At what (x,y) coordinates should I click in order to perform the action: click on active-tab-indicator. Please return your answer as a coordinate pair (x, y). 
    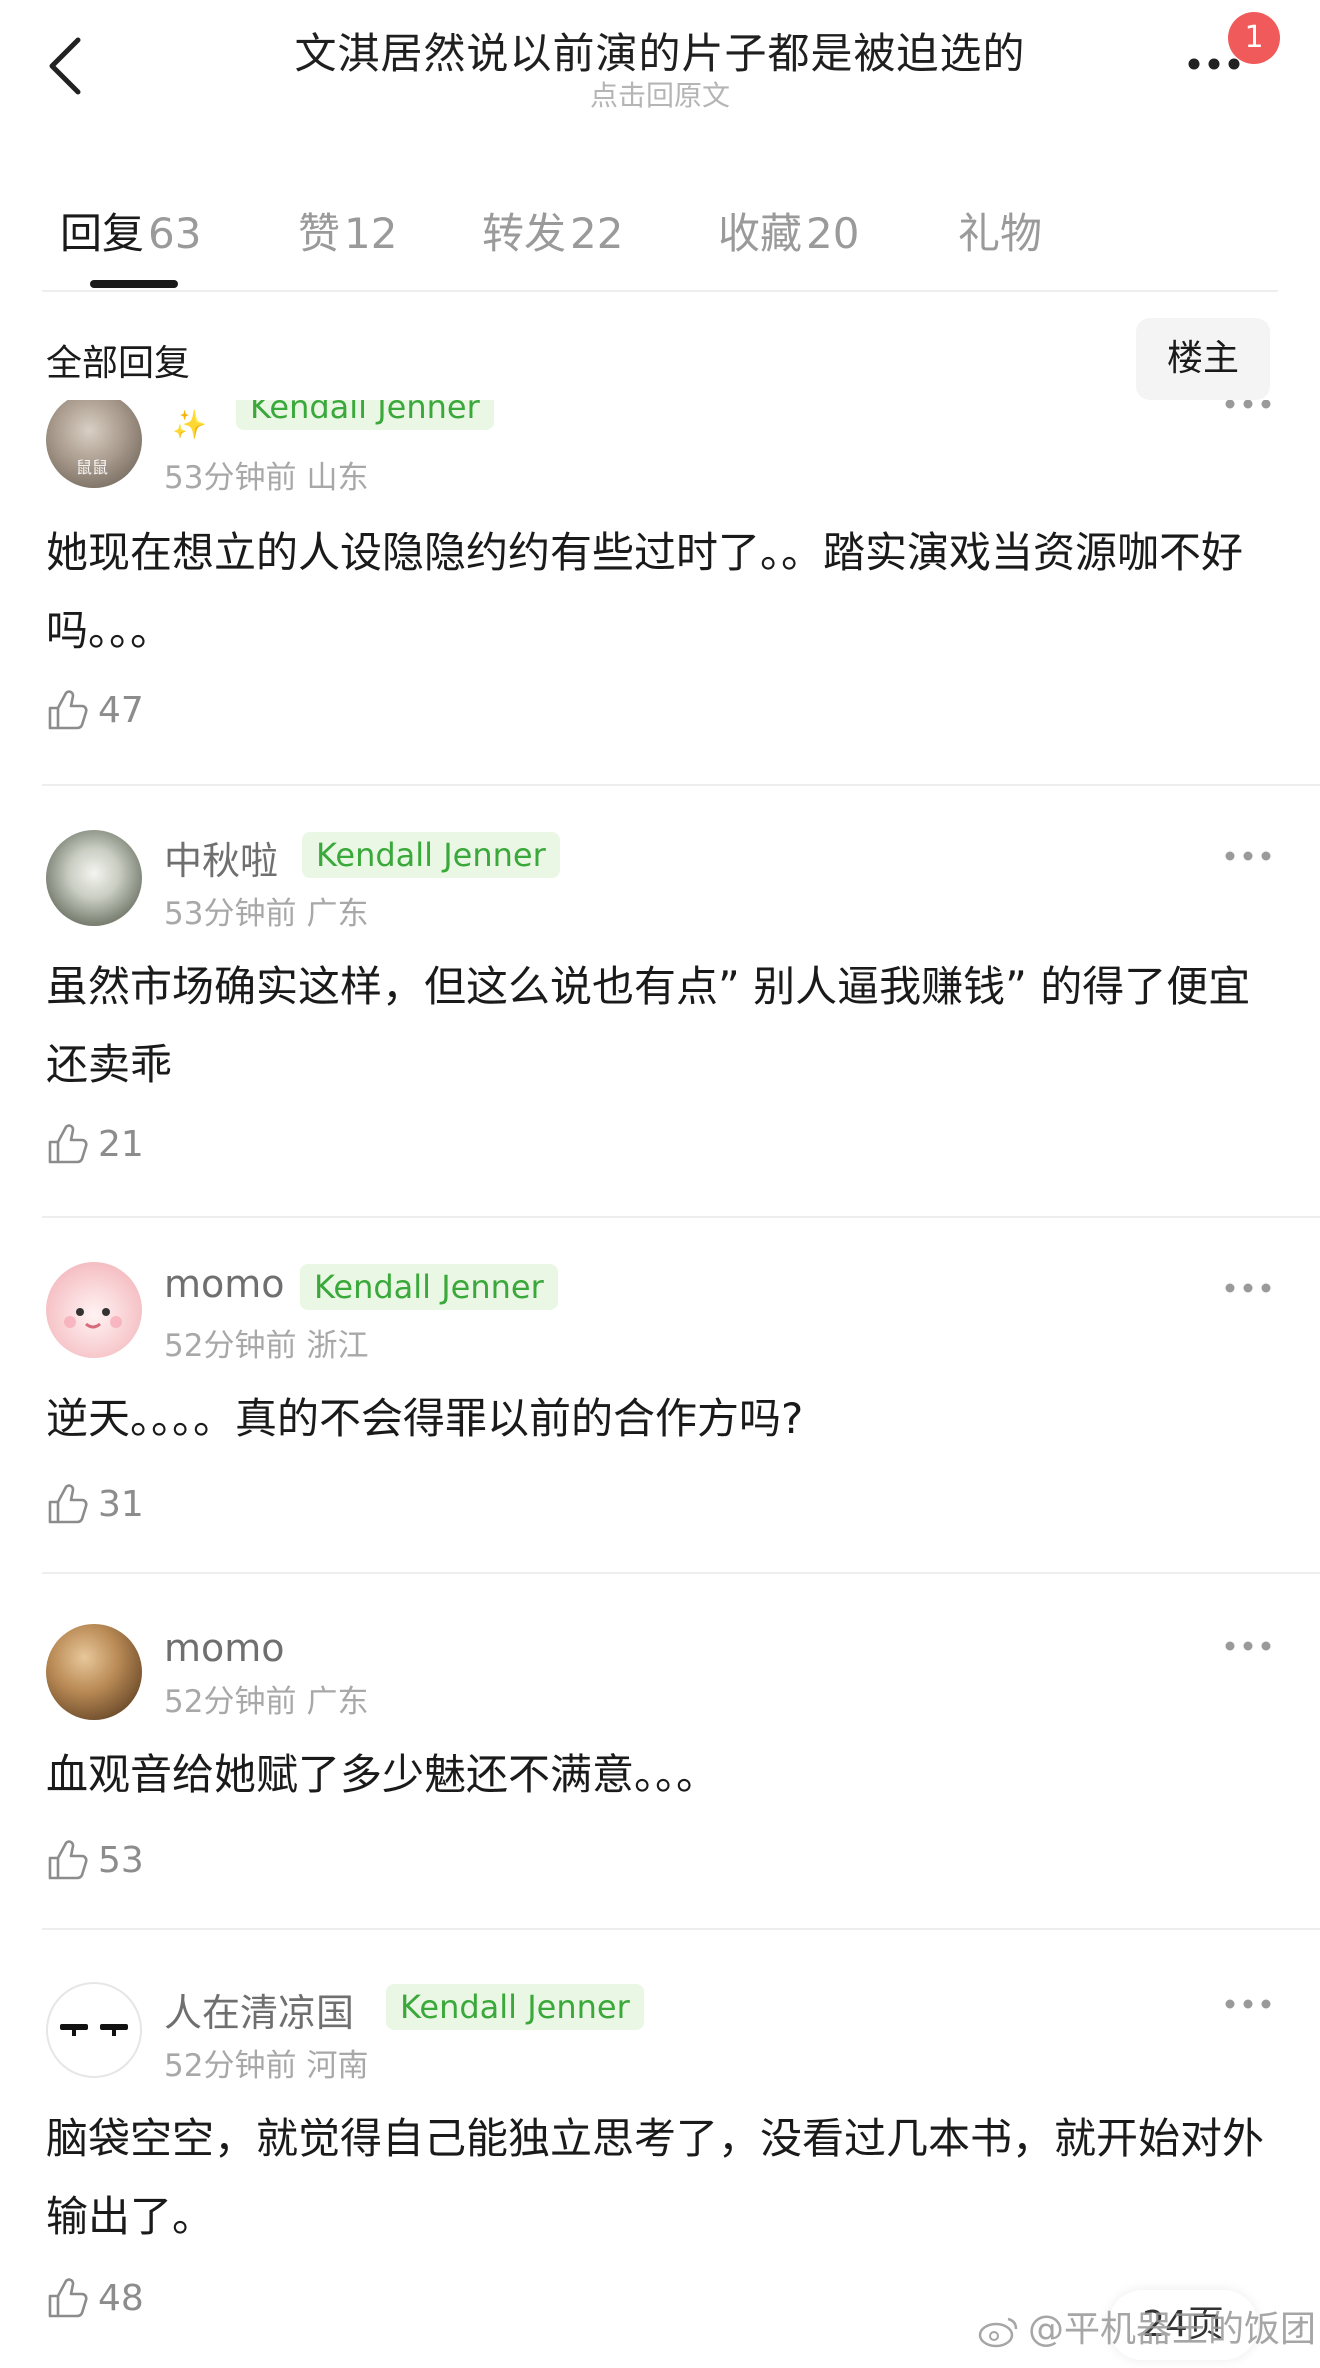
    Looking at the image, I should click on (134, 284).